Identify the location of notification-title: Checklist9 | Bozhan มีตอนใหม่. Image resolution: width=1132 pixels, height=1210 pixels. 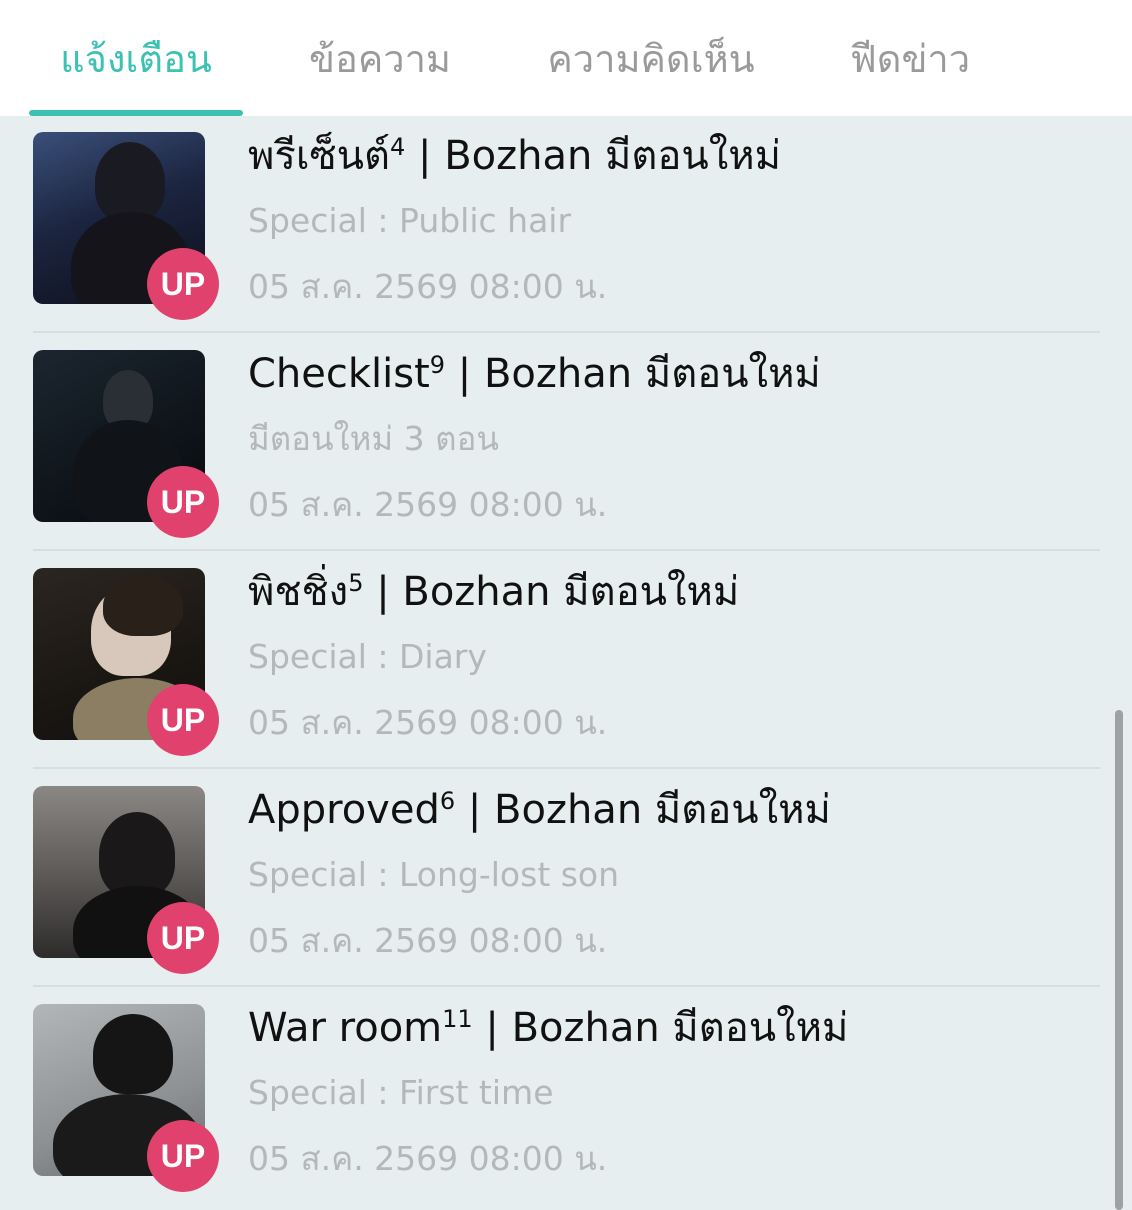
(534, 374).